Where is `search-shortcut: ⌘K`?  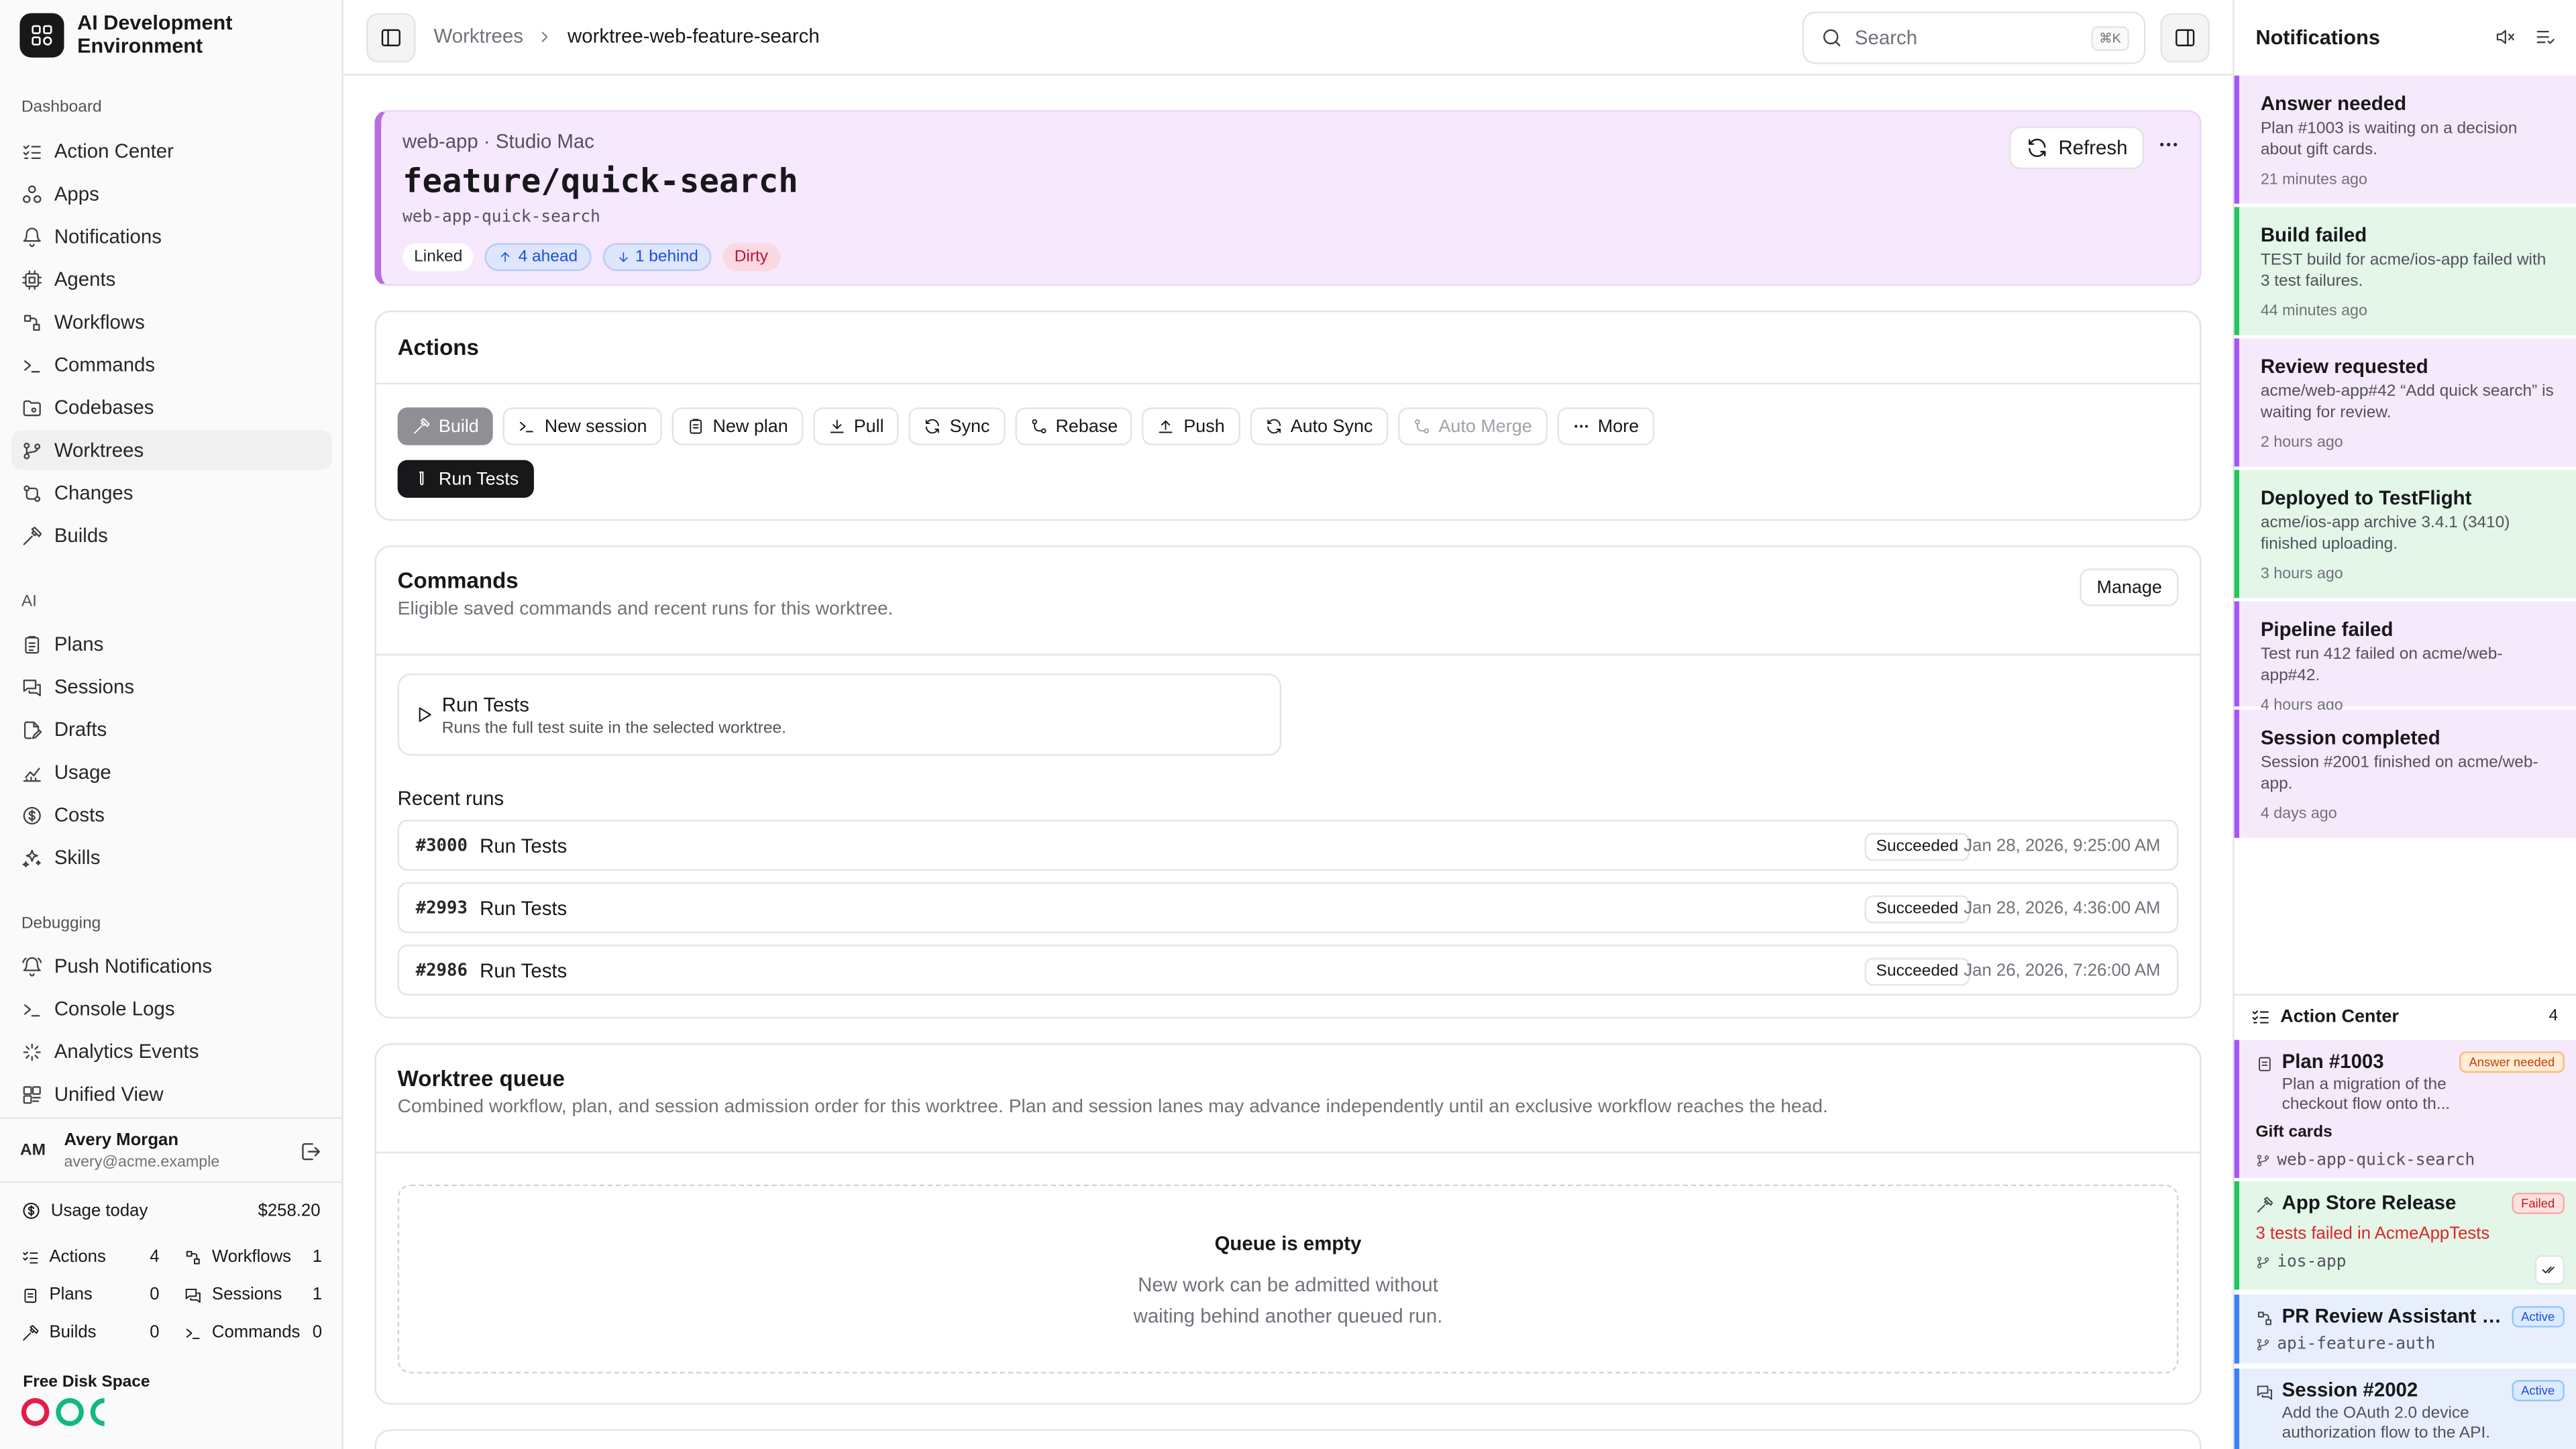
search-shortcut: ⌘K is located at coordinates (2109, 38).